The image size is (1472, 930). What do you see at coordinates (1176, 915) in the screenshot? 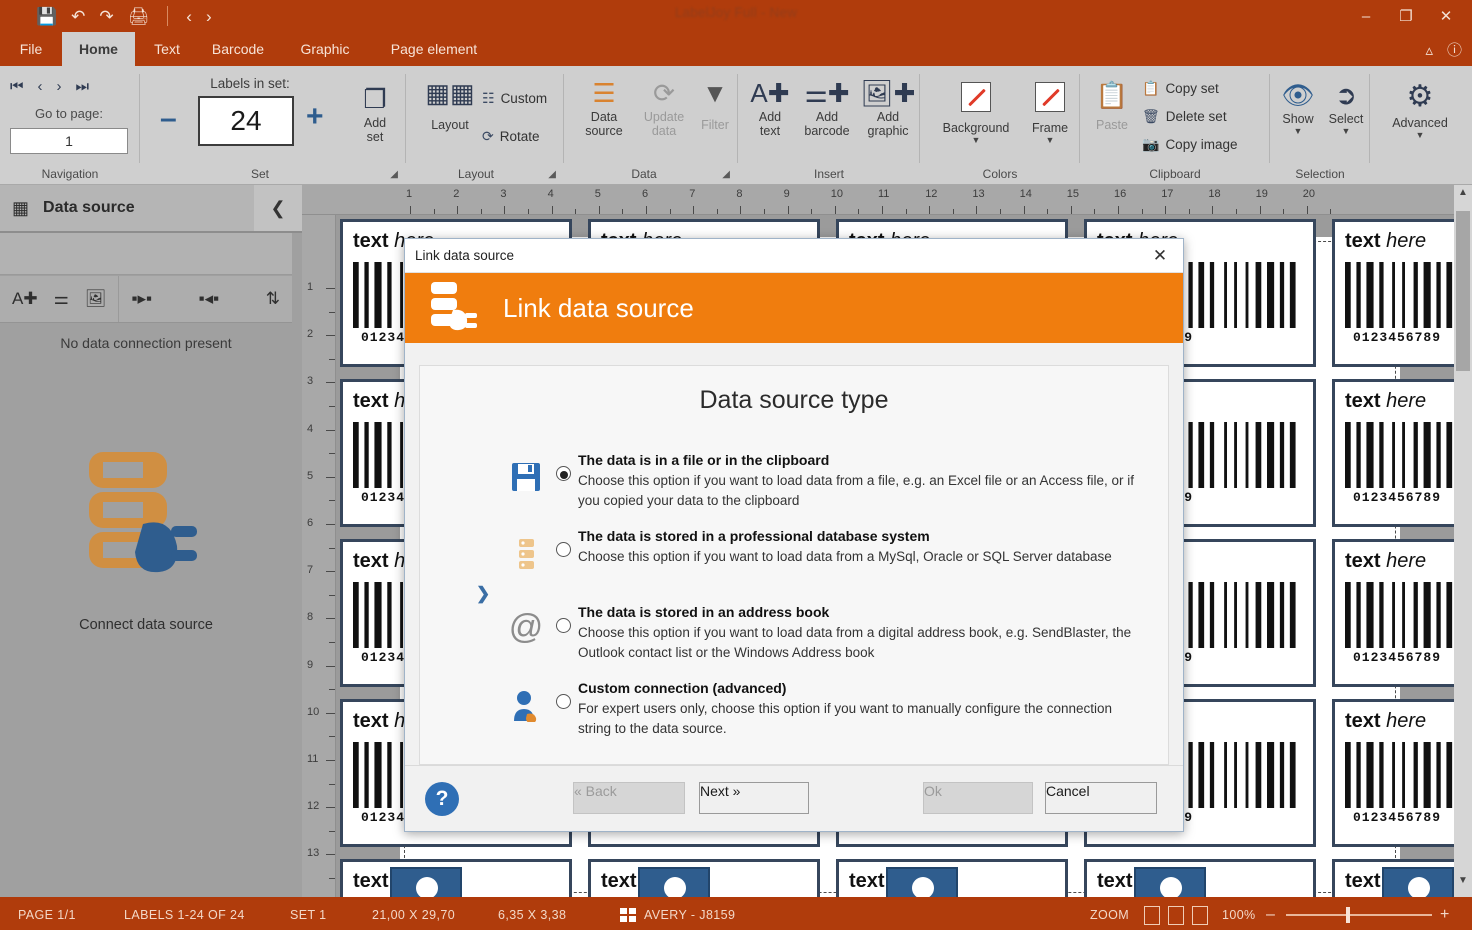
I see `fit-width-icon` at bounding box center [1176, 915].